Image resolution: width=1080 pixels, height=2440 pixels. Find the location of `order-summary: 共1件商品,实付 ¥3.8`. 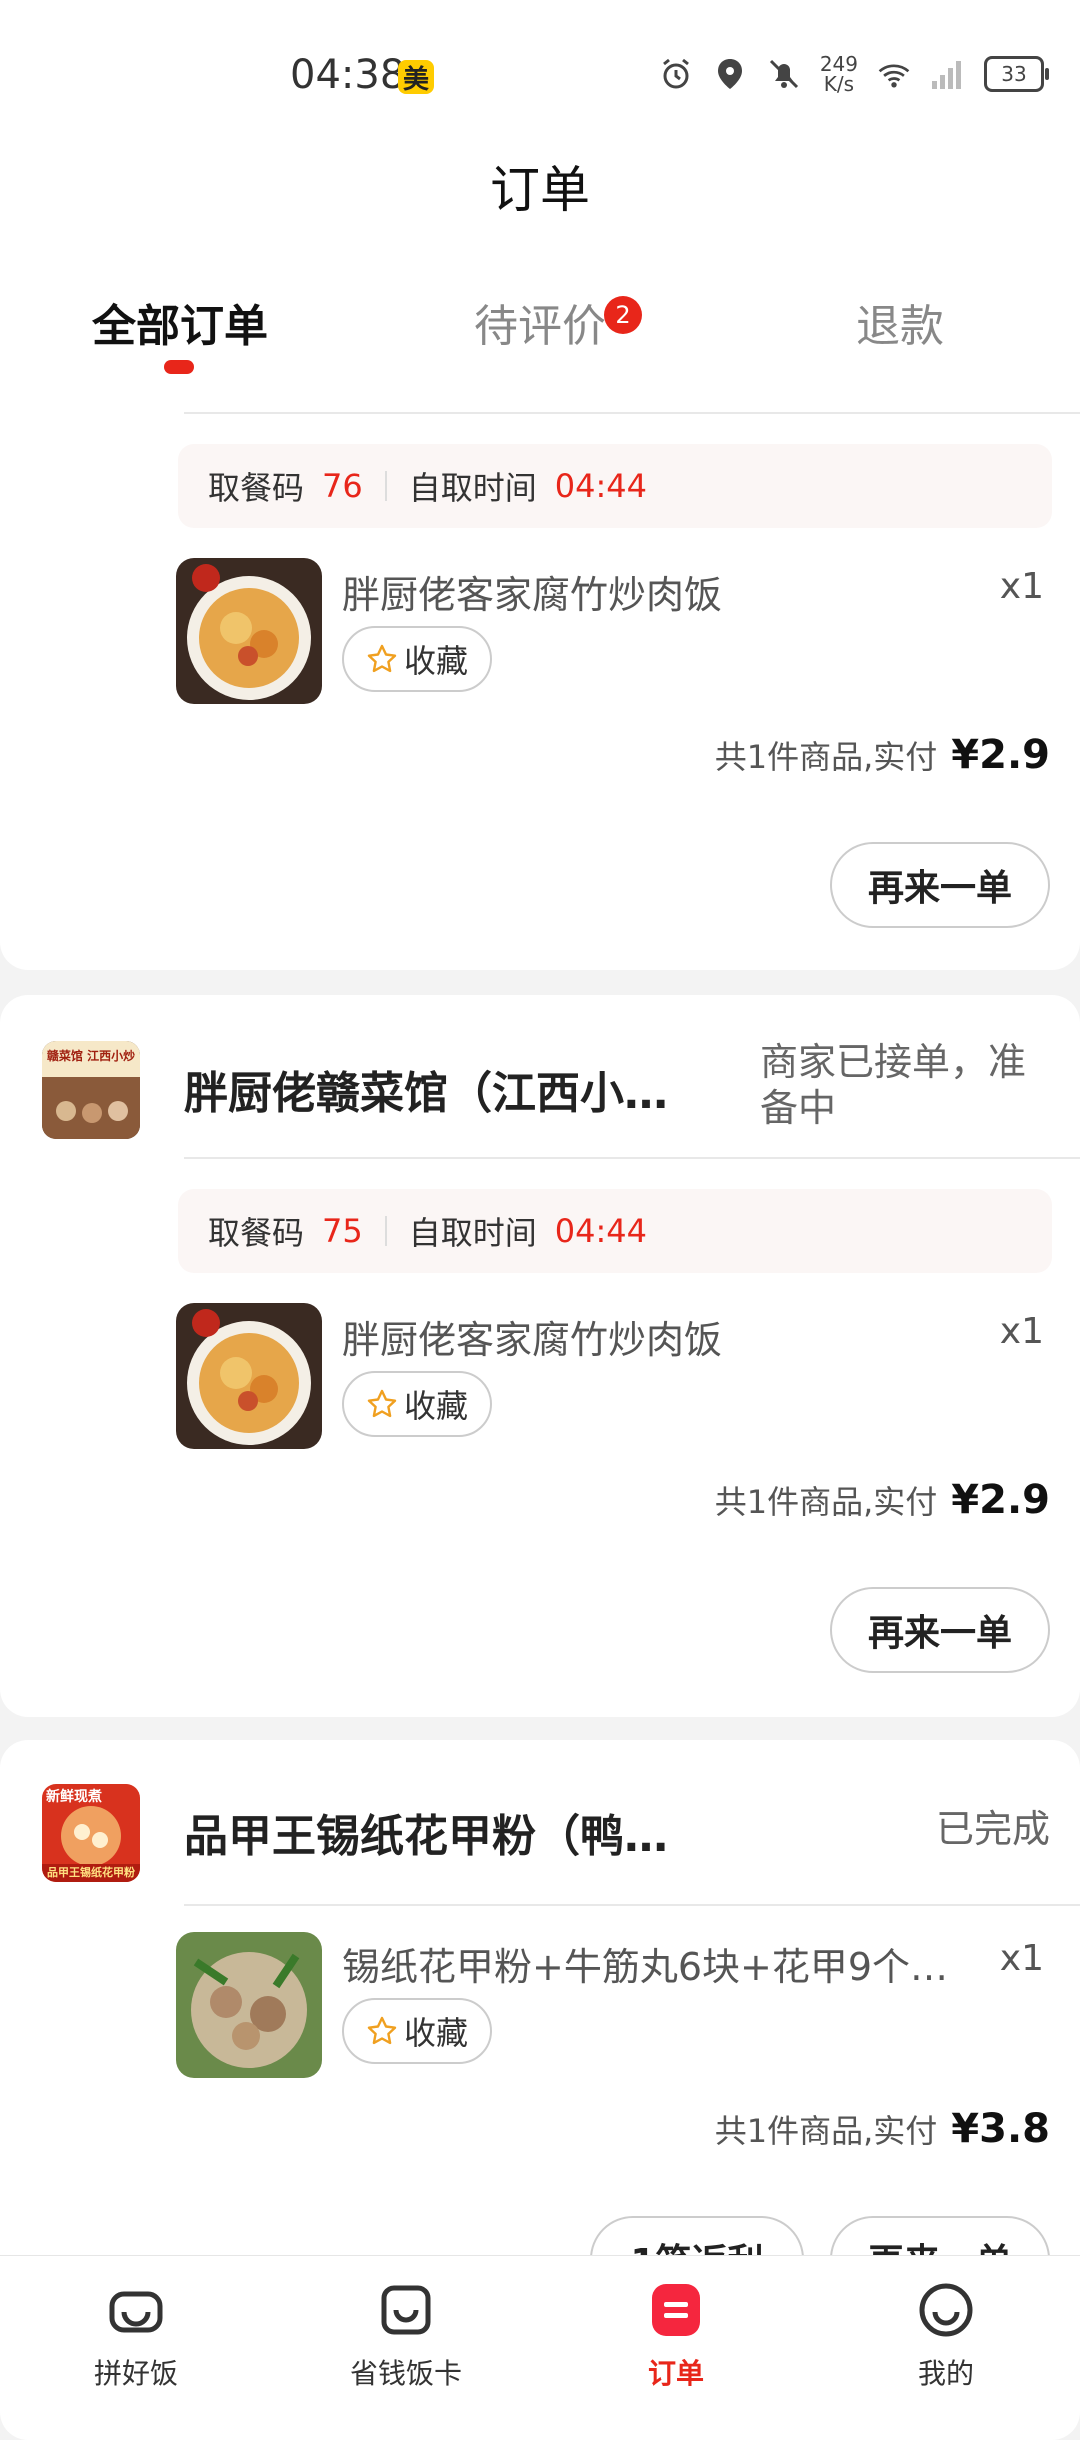

order-summary: 共1件商品,实付 ¥3.8 is located at coordinates (882, 2129).